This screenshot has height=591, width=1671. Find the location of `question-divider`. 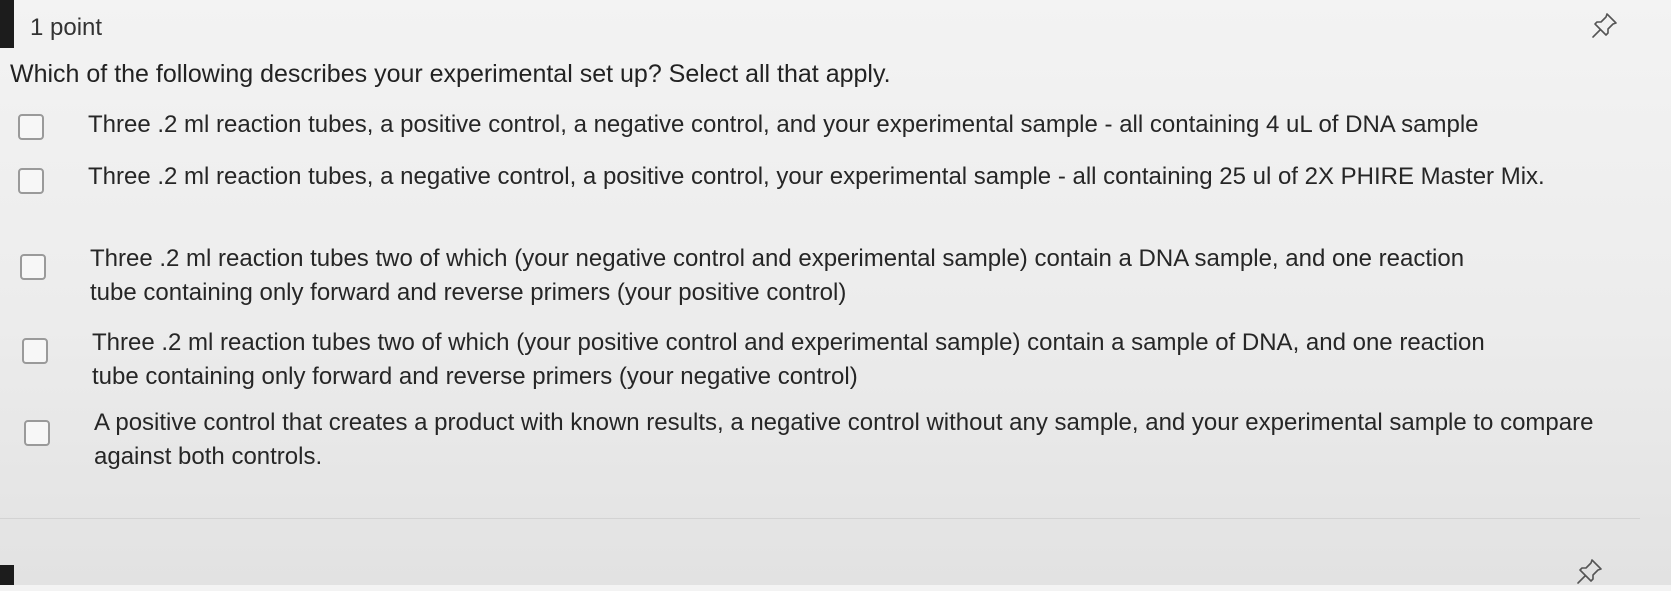

question-divider is located at coordinates (820, 518).